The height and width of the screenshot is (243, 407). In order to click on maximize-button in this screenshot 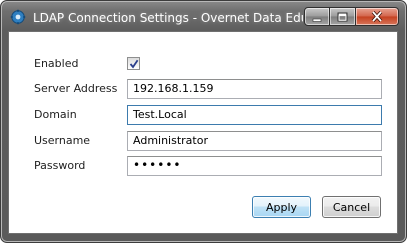, I will do `click(343, 16)`.